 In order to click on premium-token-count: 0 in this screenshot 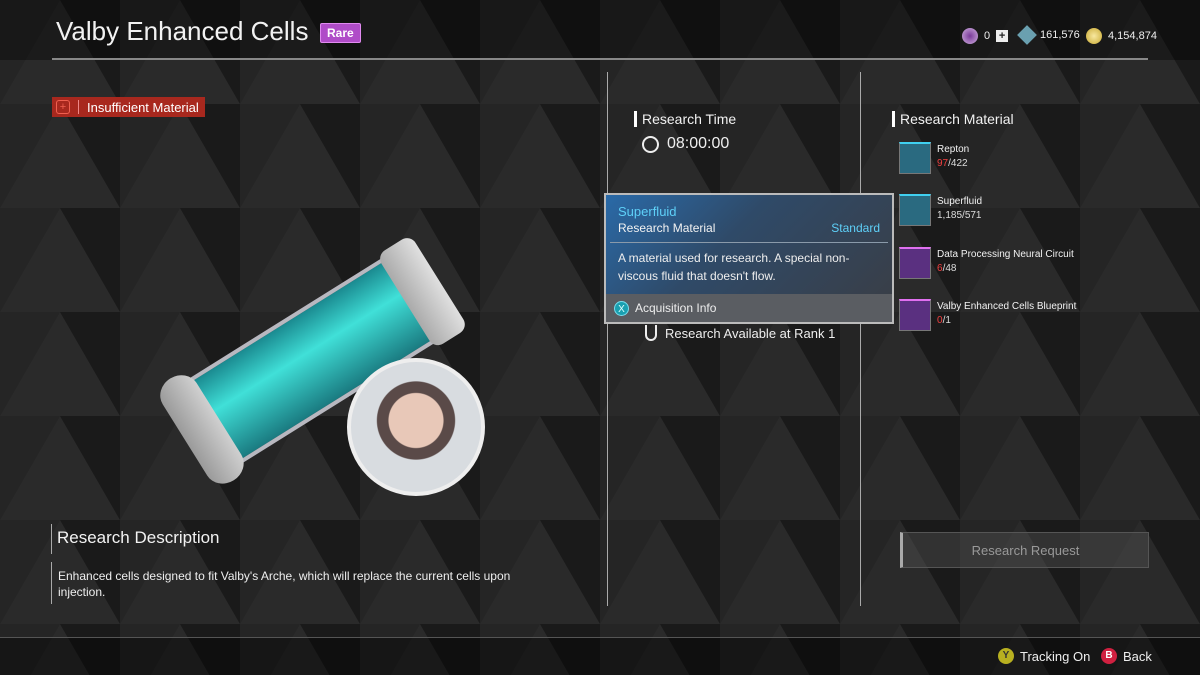, I will do `click(987, 36)`.